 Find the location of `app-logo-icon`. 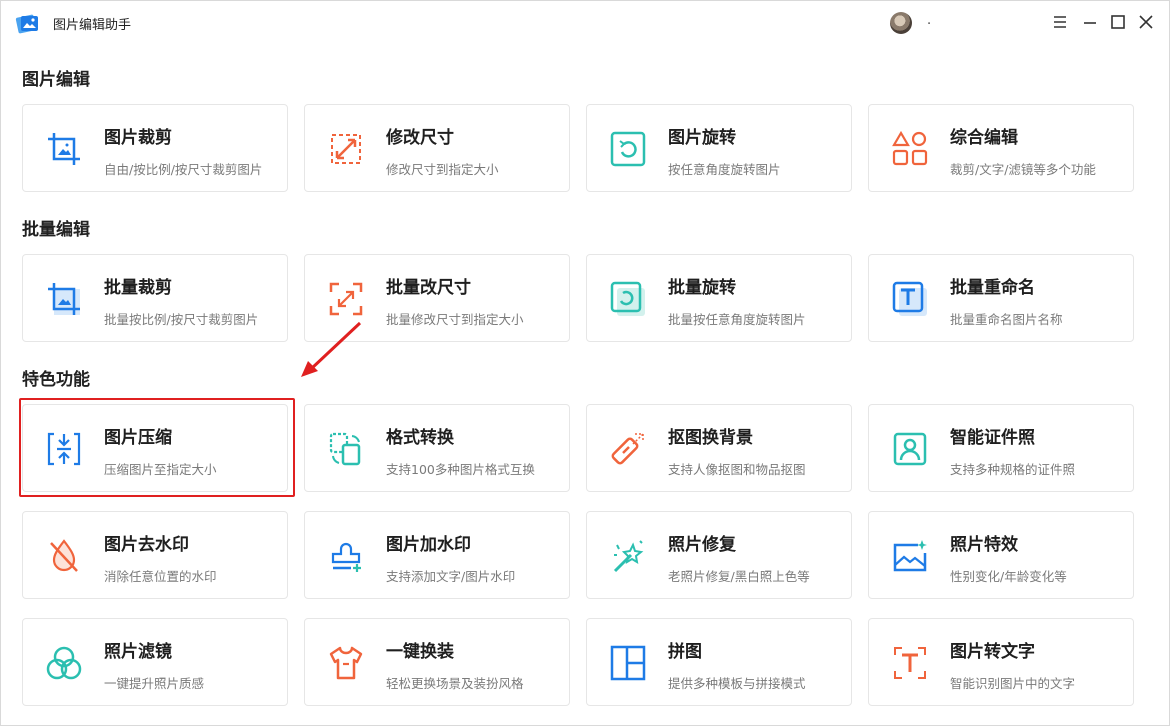

app-logo-icon is located at coordinates (26, 24).